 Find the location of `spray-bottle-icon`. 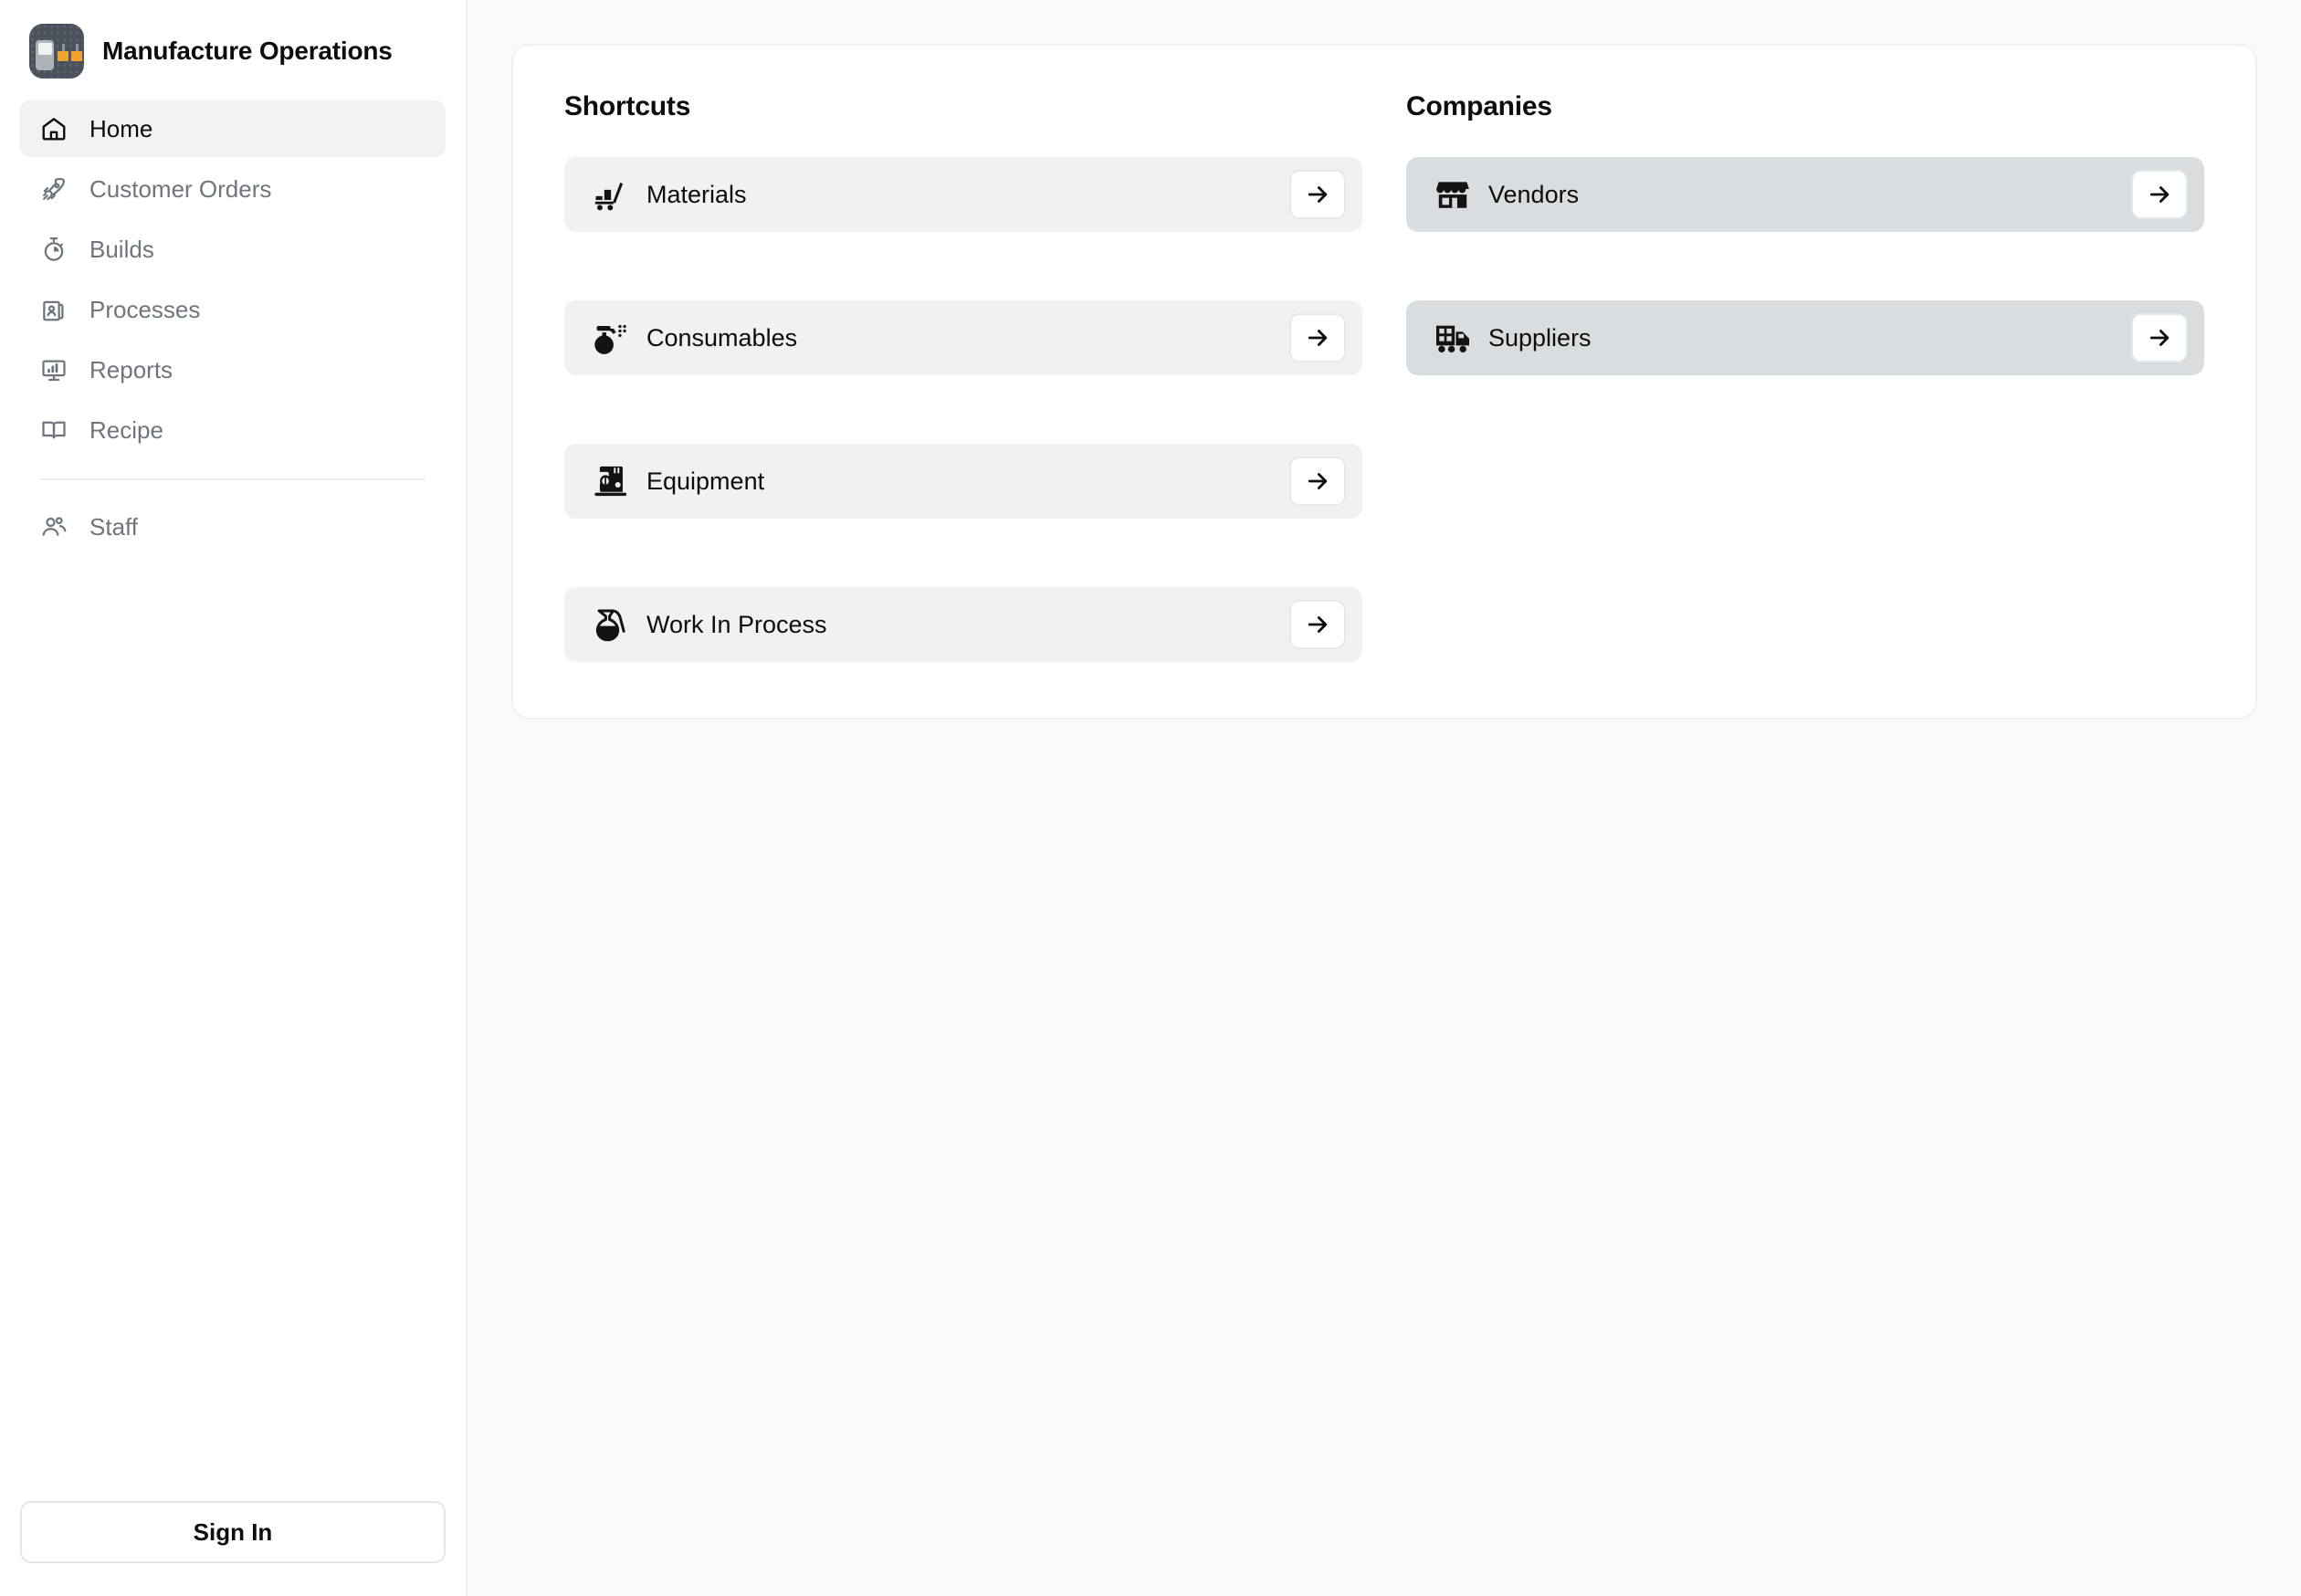

spray-bottle-icon is located at coordinates (611, 338).